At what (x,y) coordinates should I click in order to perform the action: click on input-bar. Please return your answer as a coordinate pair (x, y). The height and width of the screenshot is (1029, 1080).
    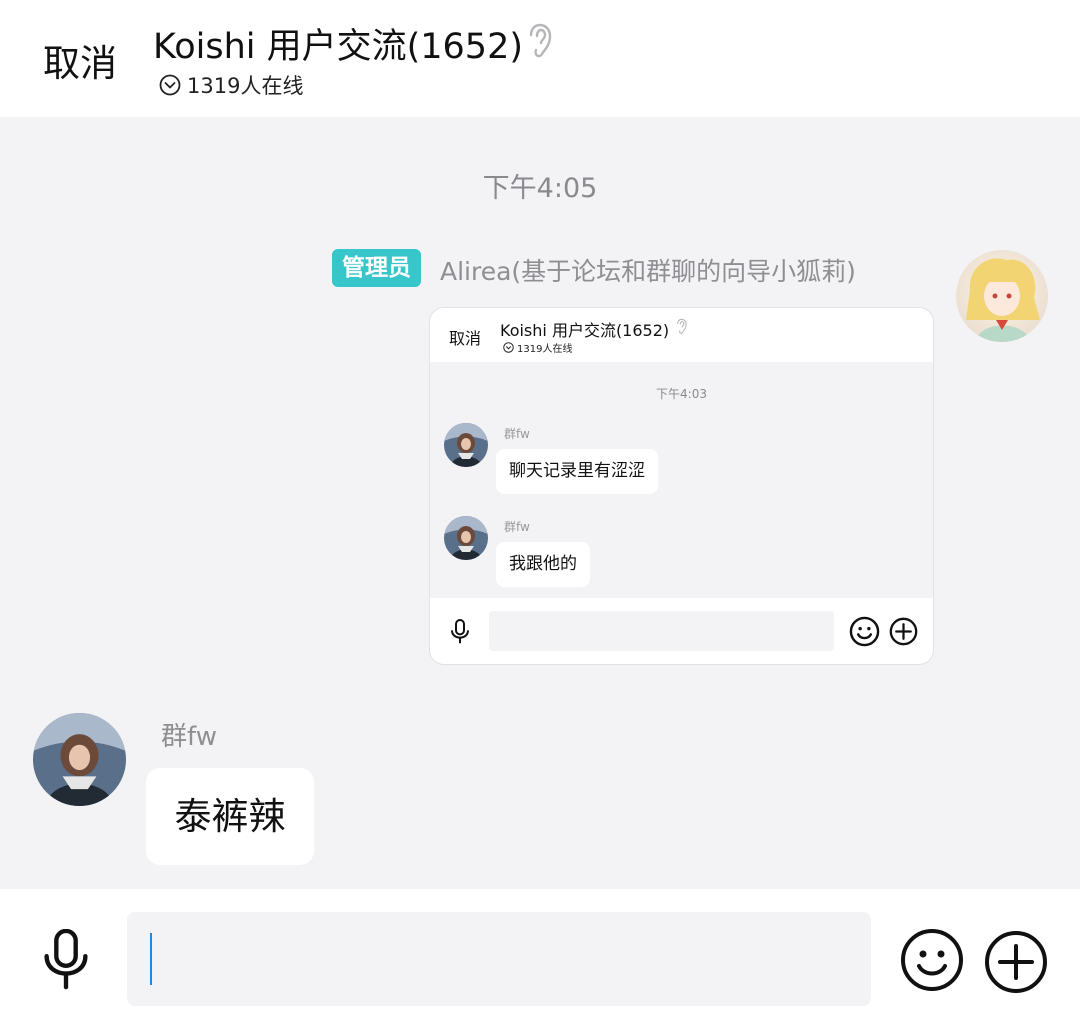
    Looking at the image, I should click on (540, 959).